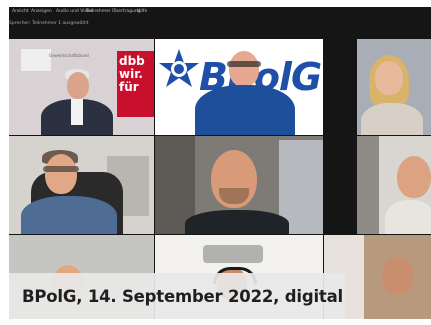 The height and width of the screenshot is (325, 431). I want to click on dbb-logo-banner, so click(36, 60).